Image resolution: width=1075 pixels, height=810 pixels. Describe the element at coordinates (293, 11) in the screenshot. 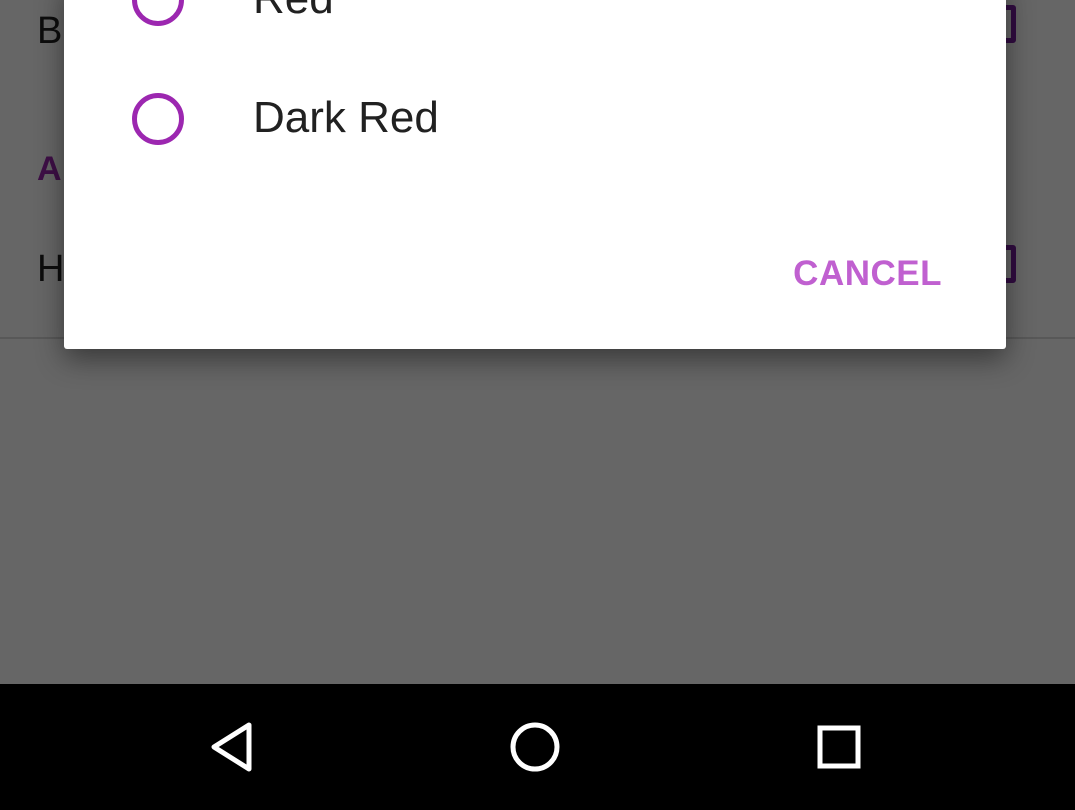

I see `option-label: Red` at that location.